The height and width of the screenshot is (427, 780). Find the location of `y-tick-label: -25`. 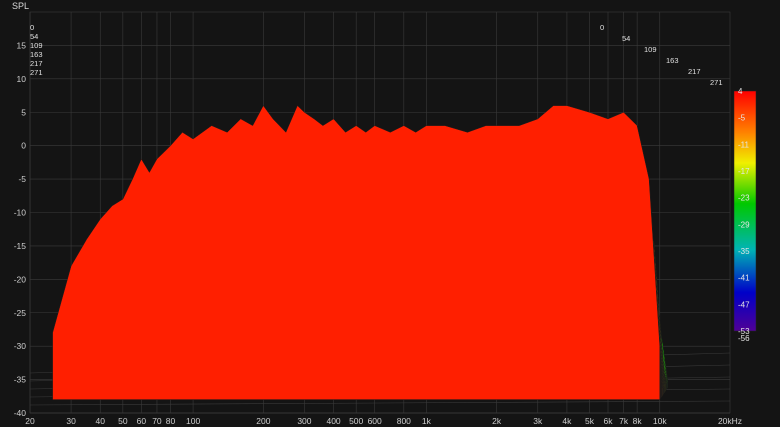

y-tick-label: -25 is located at coordinates (20, 313).